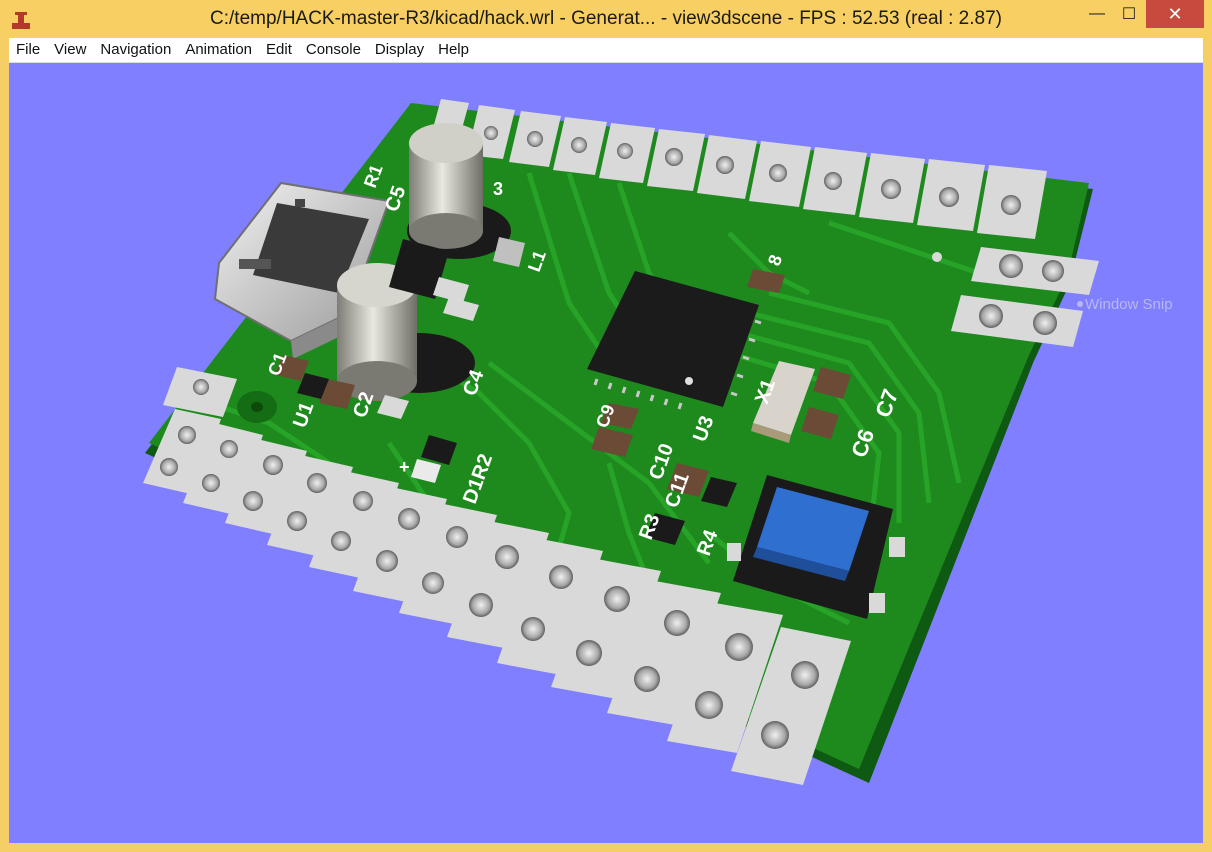 The height and width of the screenshot is (852, 1212). Describe the element at coordinates (28, 50) in the screenshot. I see `menu-file: File` at that location.